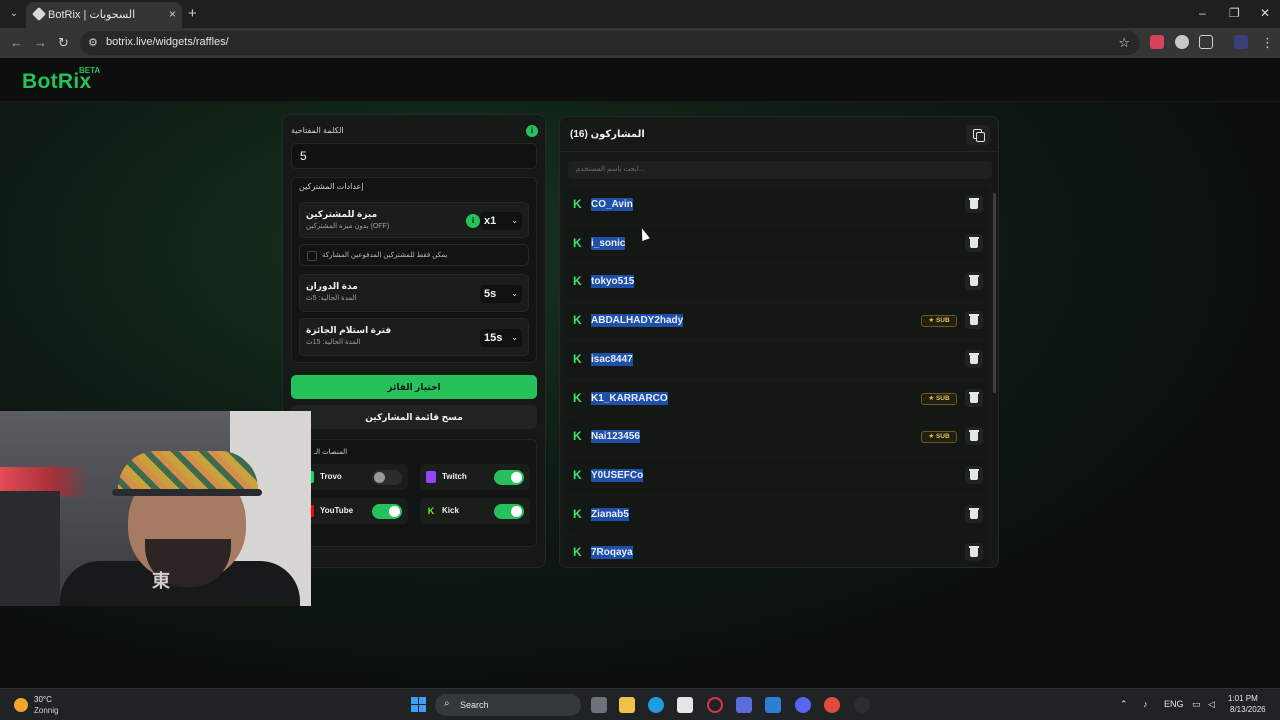  What do you see at coordinates (493, 338) in the screenshot?
I see `claim-period-value: 15s` at bounding box center [493, 338].